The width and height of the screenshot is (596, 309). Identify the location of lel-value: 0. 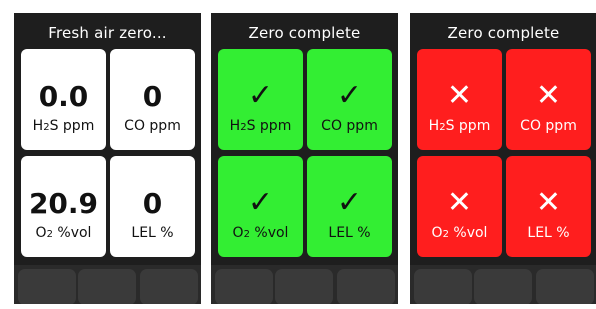
(152, 203).